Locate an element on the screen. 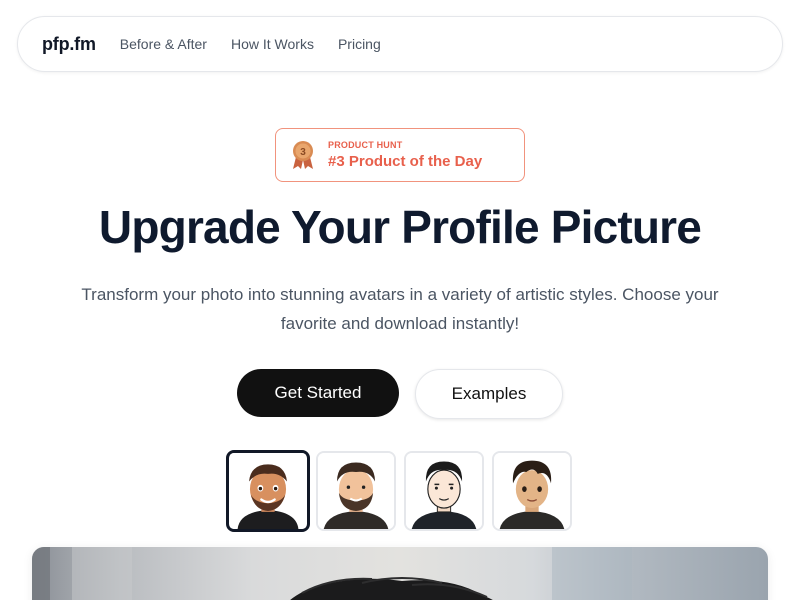 The image size is (800, 600). avatar-3d-cartoon-image is located at coordinates (268, 491).